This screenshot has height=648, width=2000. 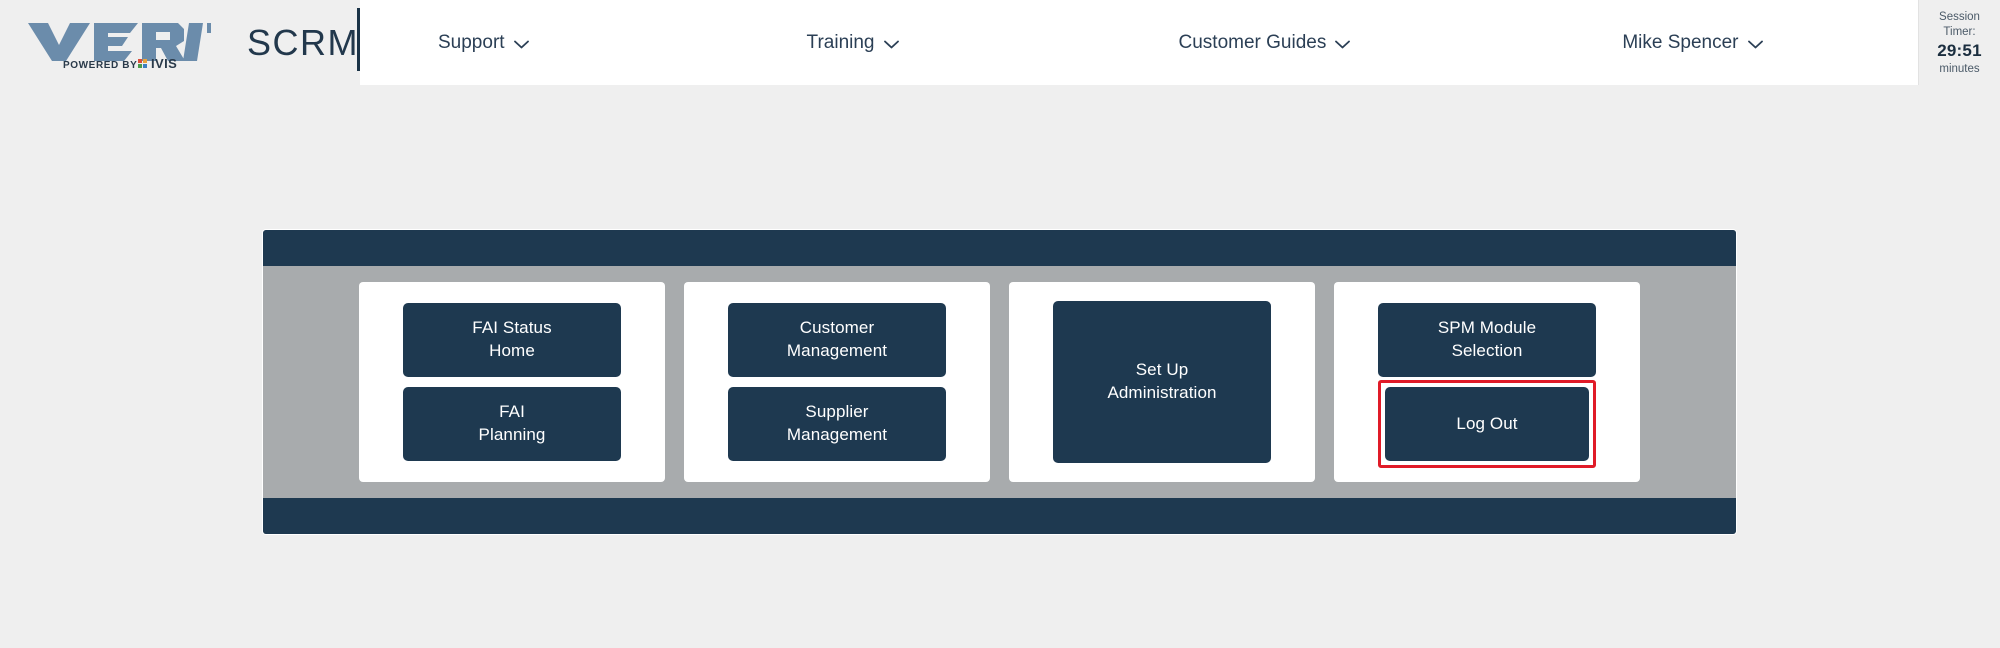 I want to click on nav-item-support: Support, so click(x=483, y=42).